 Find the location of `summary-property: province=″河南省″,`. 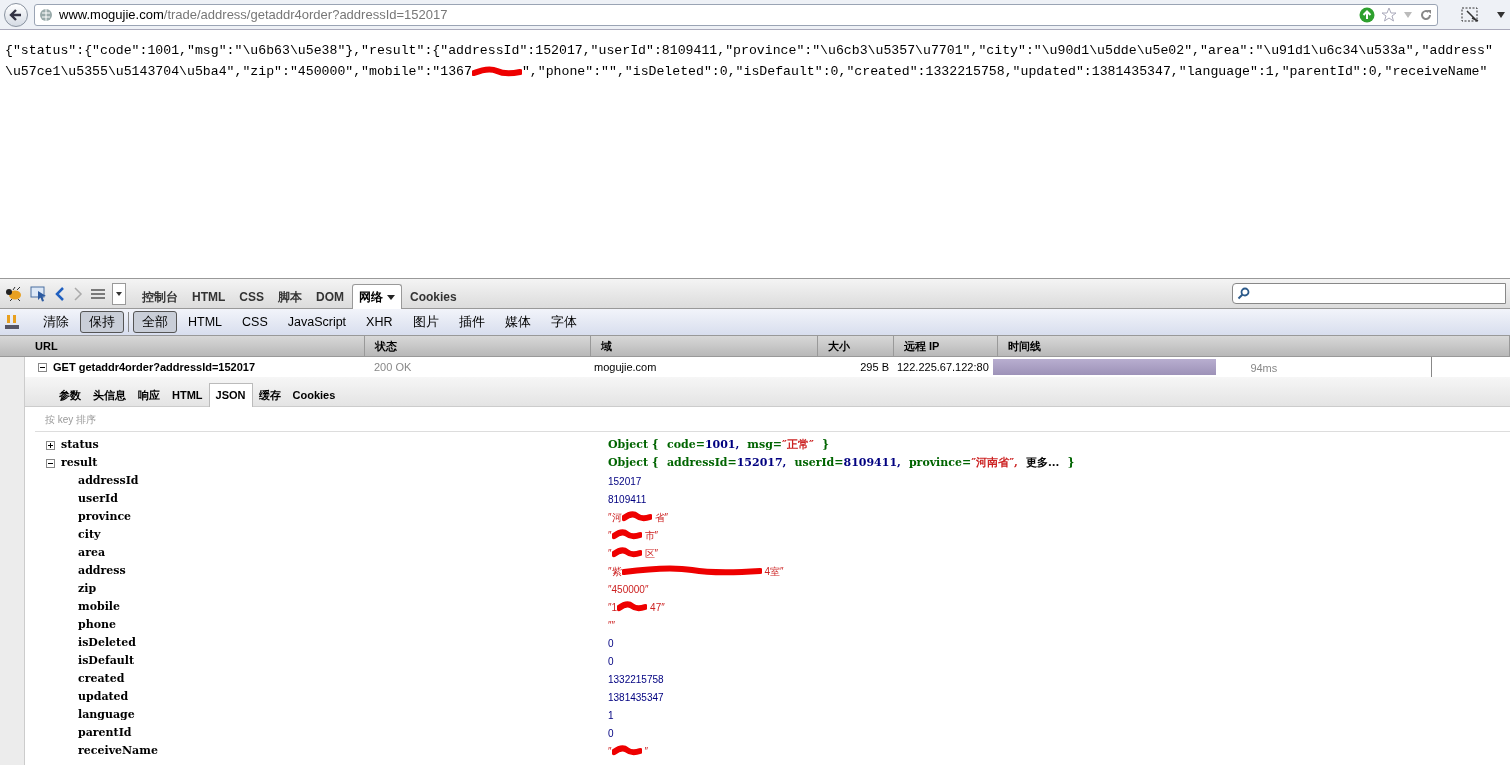

summary-property: province=″河南省″, is located at coordinates (963, 462).